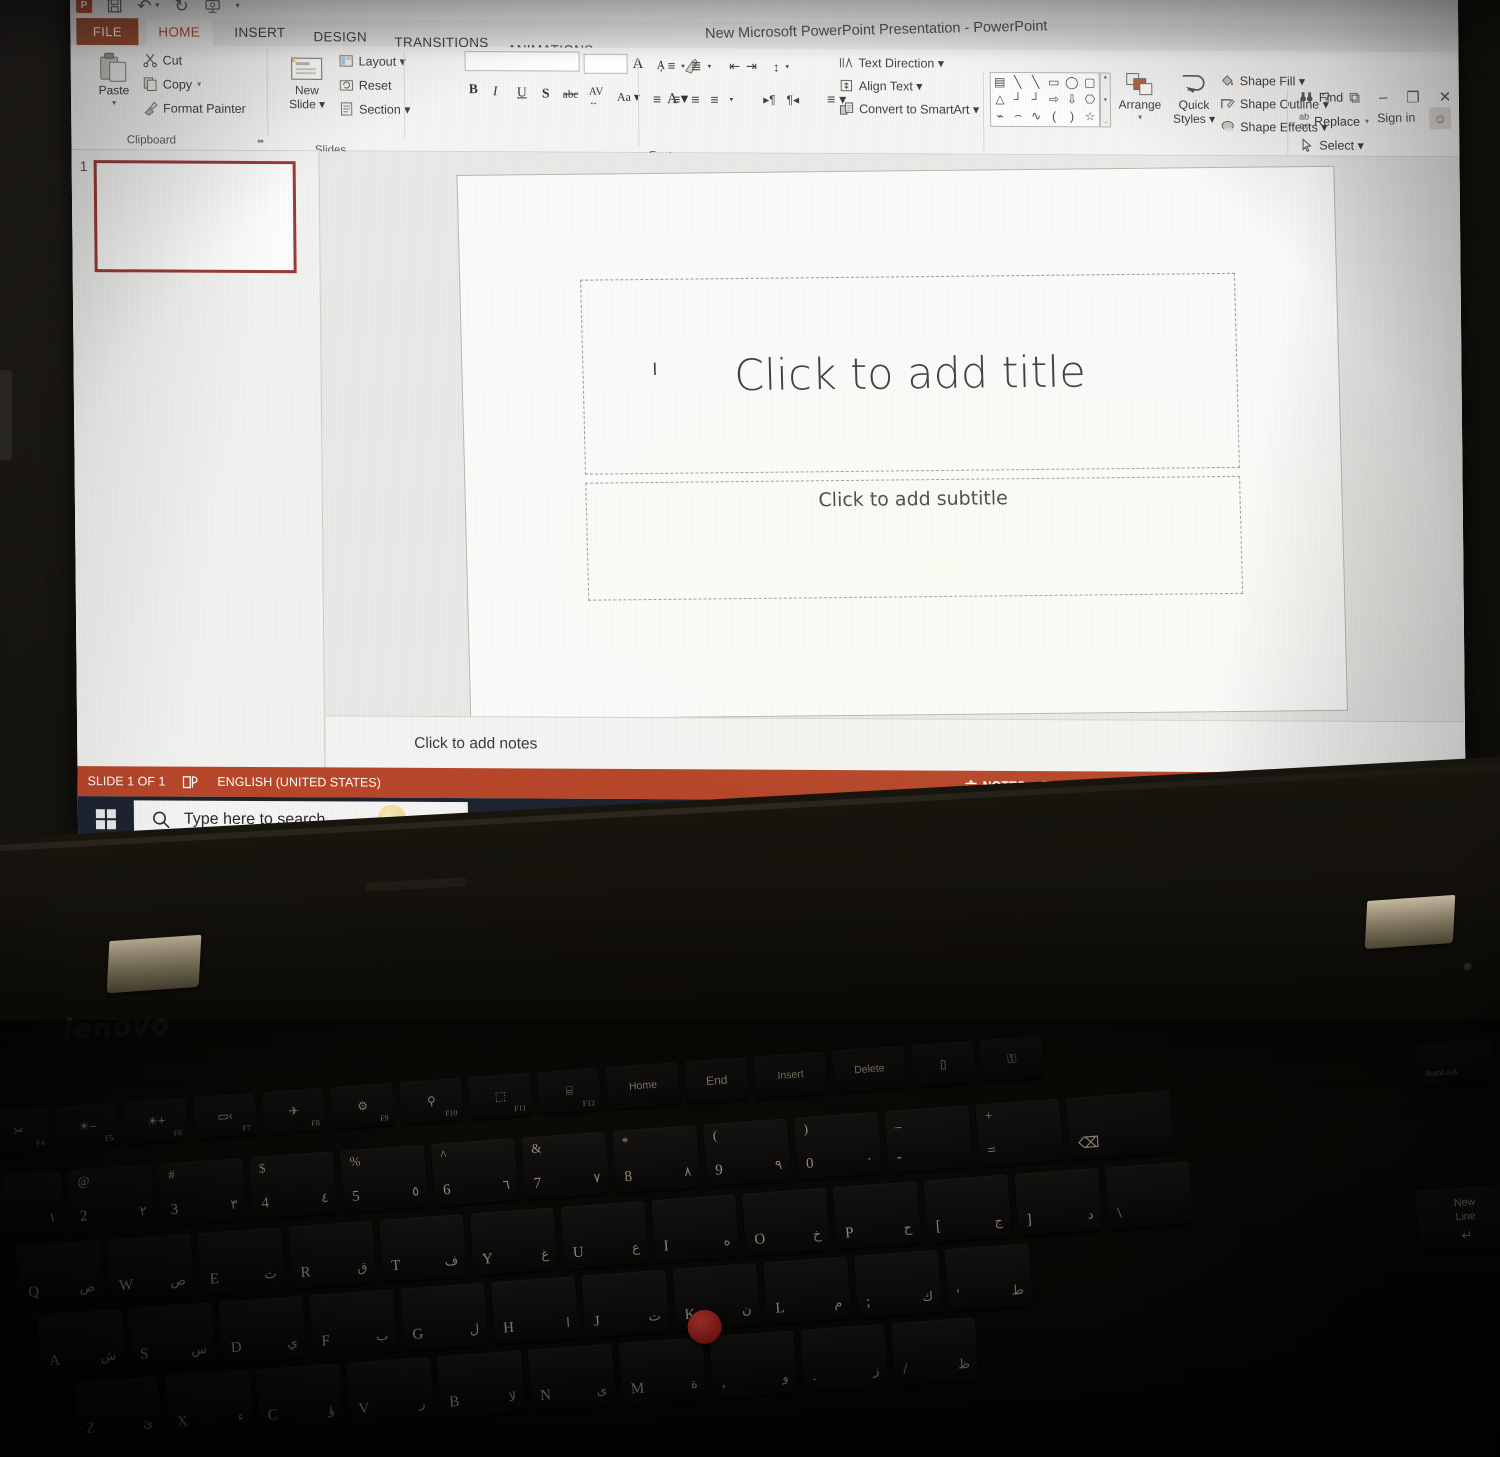  What do you see at coordinates (898, 1283) in the screenshot?
I see `key--: ; ك` at bounding box center [898, 1283].